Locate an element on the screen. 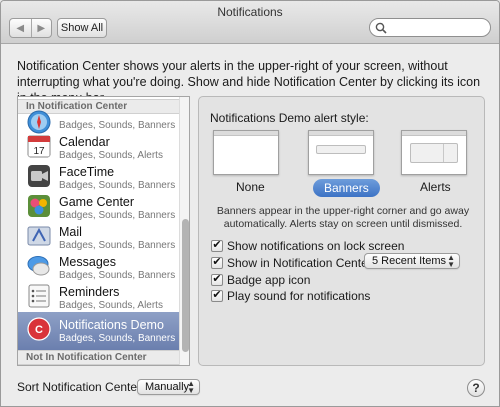 The height and width of the screenshot is (407, 500). show-in-nc-option: ✔ Show in Notification Center: is located at coordinates (293, 262).